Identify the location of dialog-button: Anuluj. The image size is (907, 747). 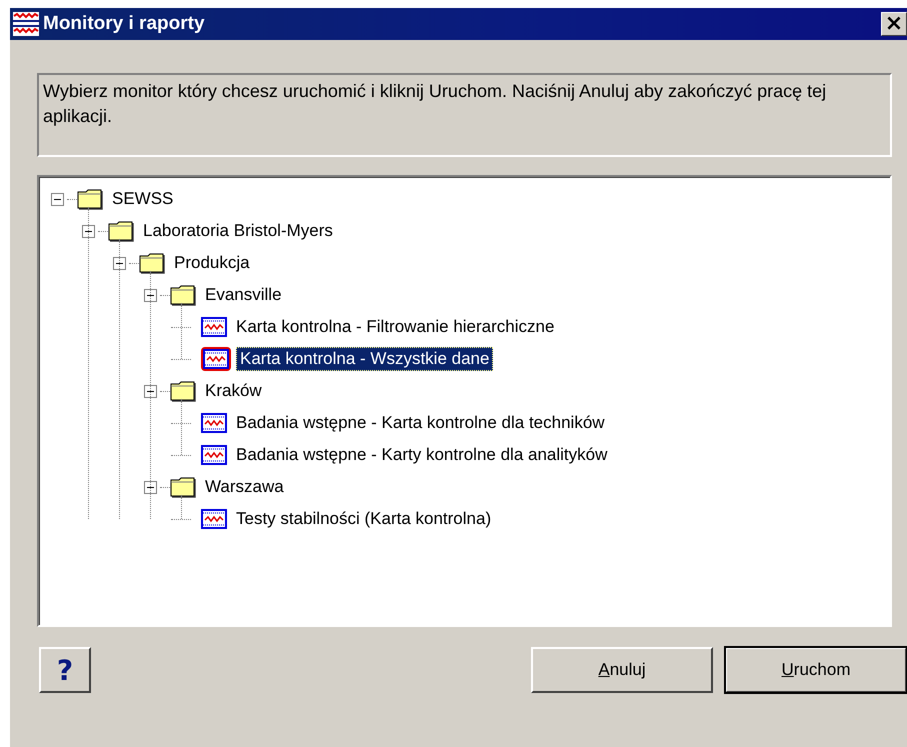
(622, 670).